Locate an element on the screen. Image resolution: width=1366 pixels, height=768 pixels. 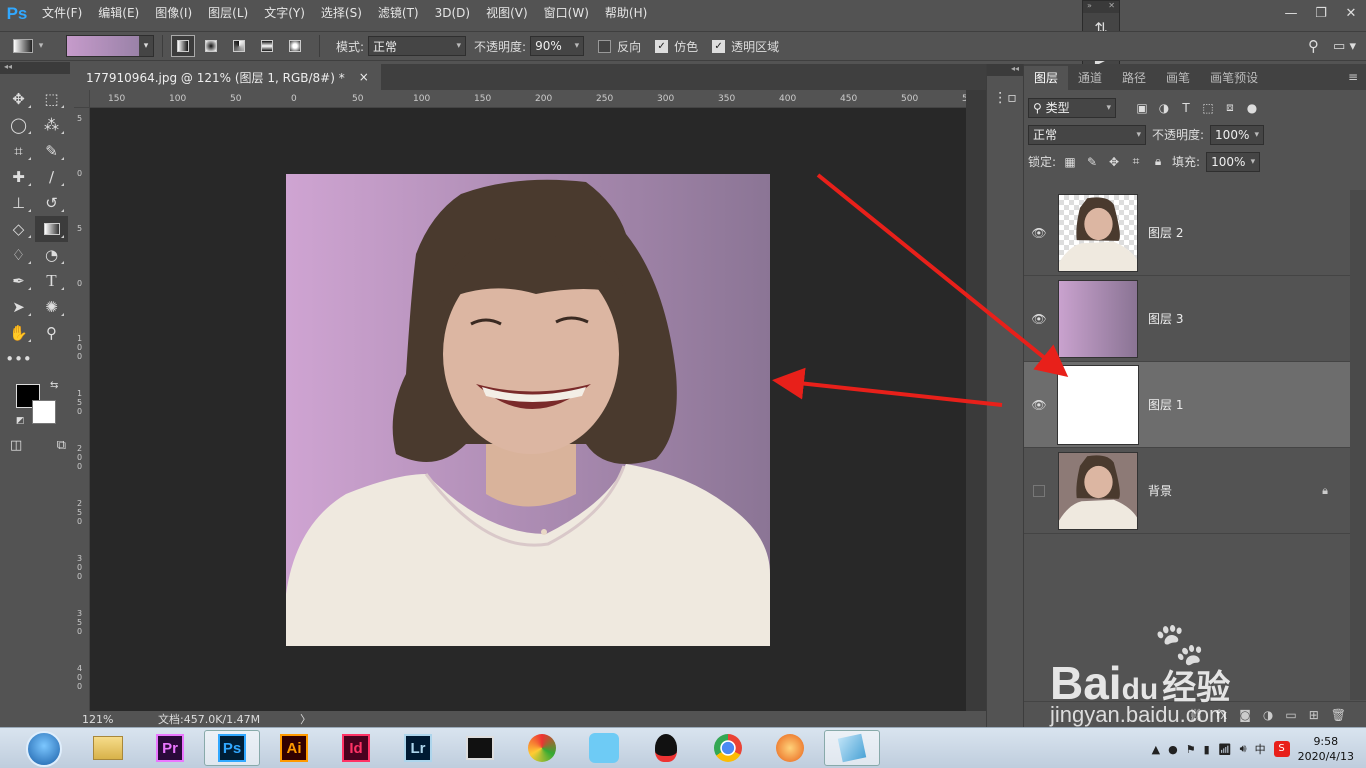
qq-tray-icon: ● is located at coordinates (1173, 749).